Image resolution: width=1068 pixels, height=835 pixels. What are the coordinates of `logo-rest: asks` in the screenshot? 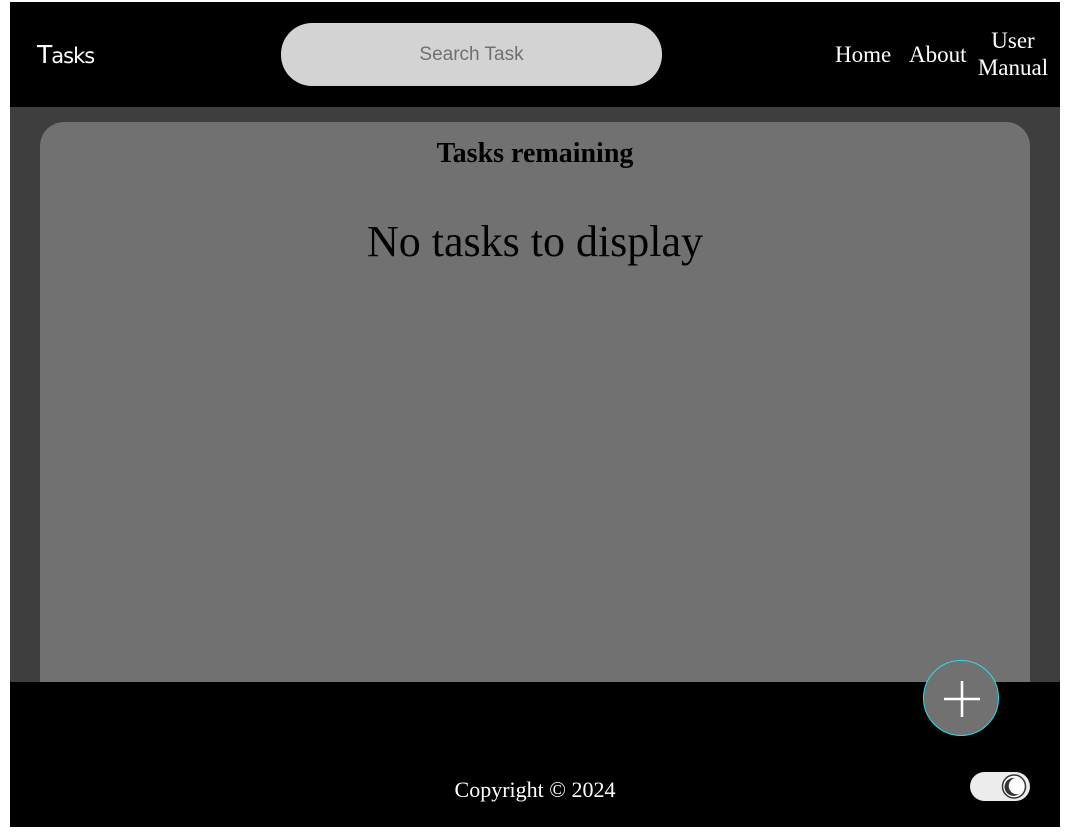 It's located at (73, 56).